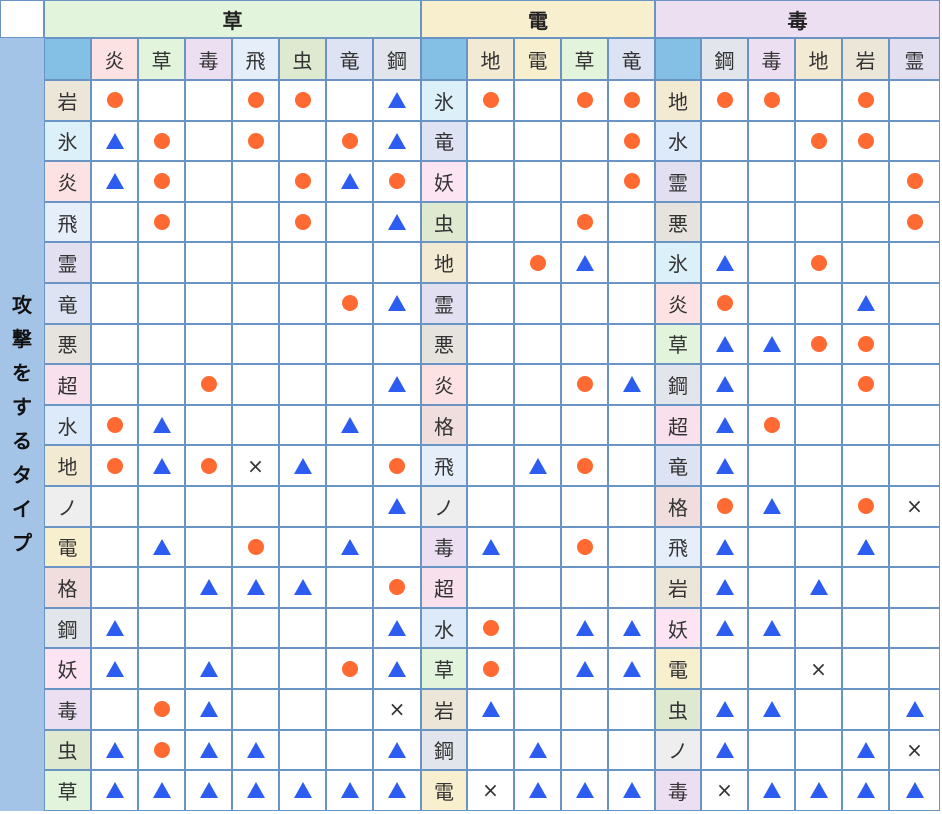  I want to click on attacking-type-label: ノ, so click(678, 750).